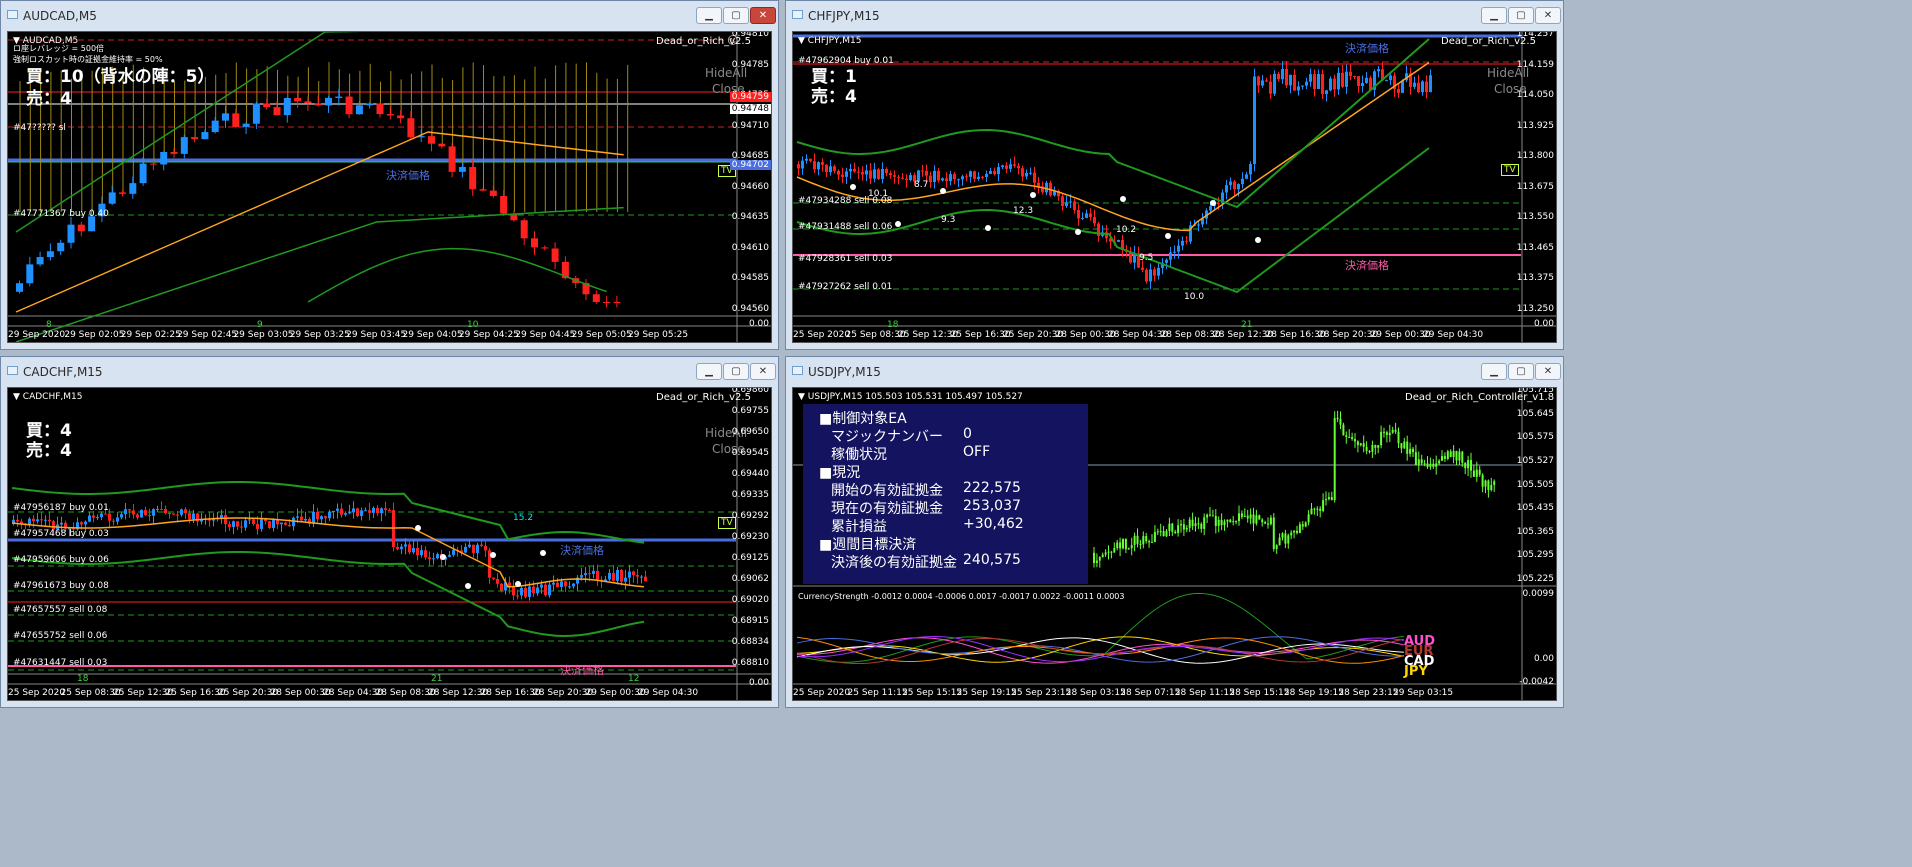  I want to click on price-tick: 0.94785, so click(750, 64).